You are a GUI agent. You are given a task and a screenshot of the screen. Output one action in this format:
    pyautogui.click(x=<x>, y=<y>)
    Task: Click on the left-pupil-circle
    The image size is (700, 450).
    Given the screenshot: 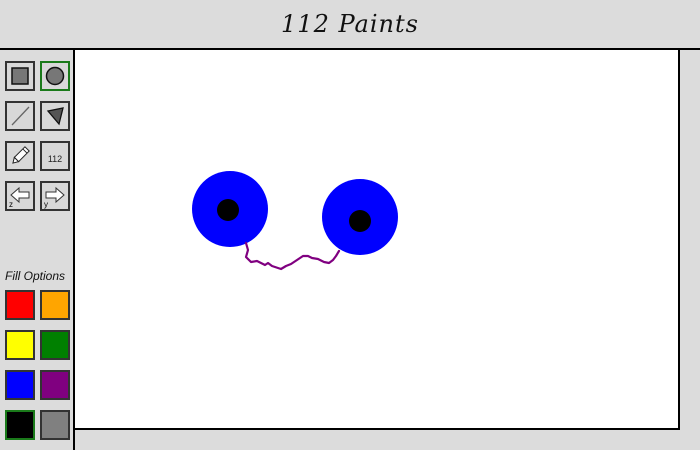 What is the action you would take?
    pyautogui.click(x=228, y=210)
    